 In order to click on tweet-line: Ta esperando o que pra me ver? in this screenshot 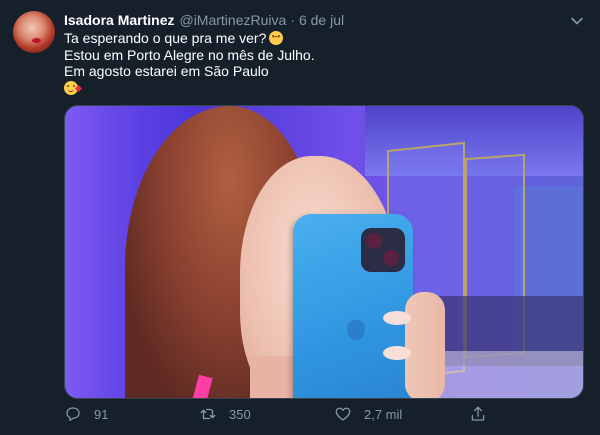, I will do `click(189, 38)`.